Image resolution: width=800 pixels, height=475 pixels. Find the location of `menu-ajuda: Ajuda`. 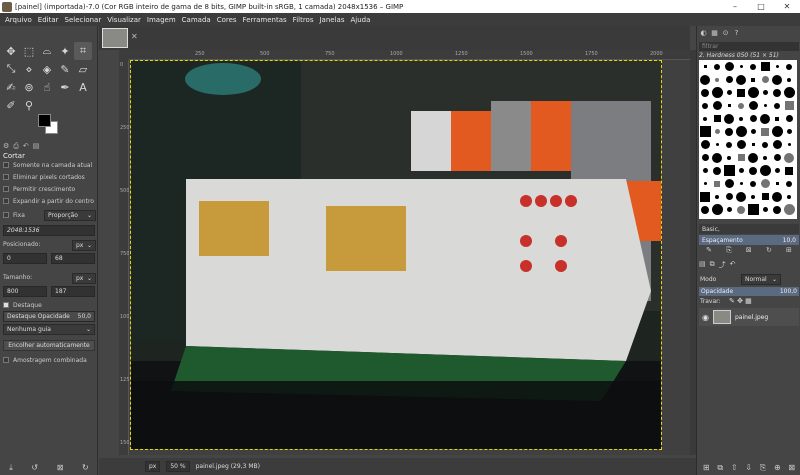

menu-ajuda: Ajuda is located at coordinates (360, 20).